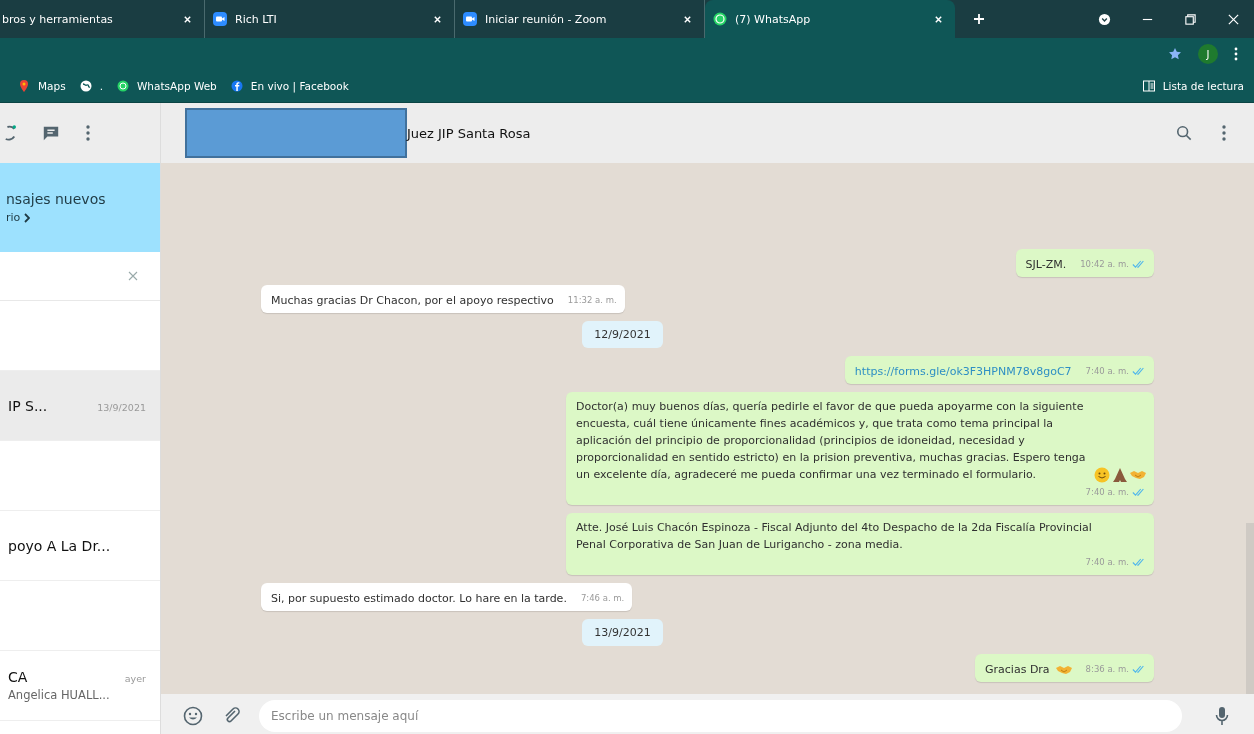 This screenshot has height=734, width=1254. Describe the element at coordinates (1184, 133) in the screenshot. I see `search-icon` at that location.